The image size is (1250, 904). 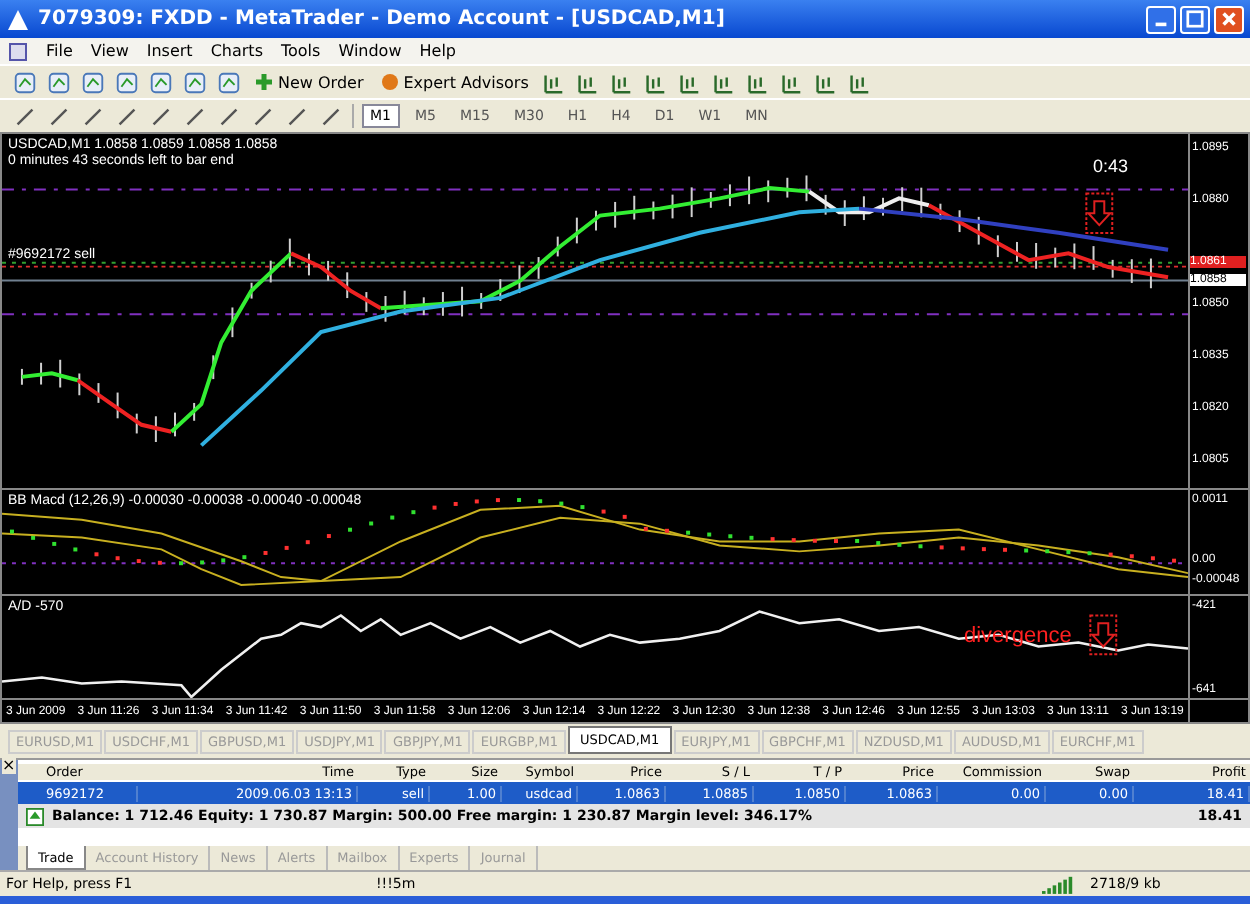 I want to click on menu-item: Tools, so click(x=300, y=51).